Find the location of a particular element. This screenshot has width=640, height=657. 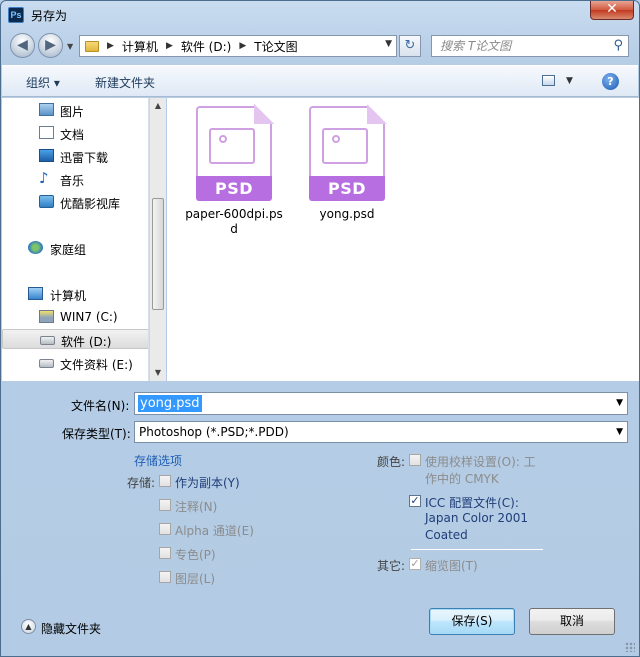

sidebar-item-drive-d: 软件 (D:) is located at coordinates (75, 339).